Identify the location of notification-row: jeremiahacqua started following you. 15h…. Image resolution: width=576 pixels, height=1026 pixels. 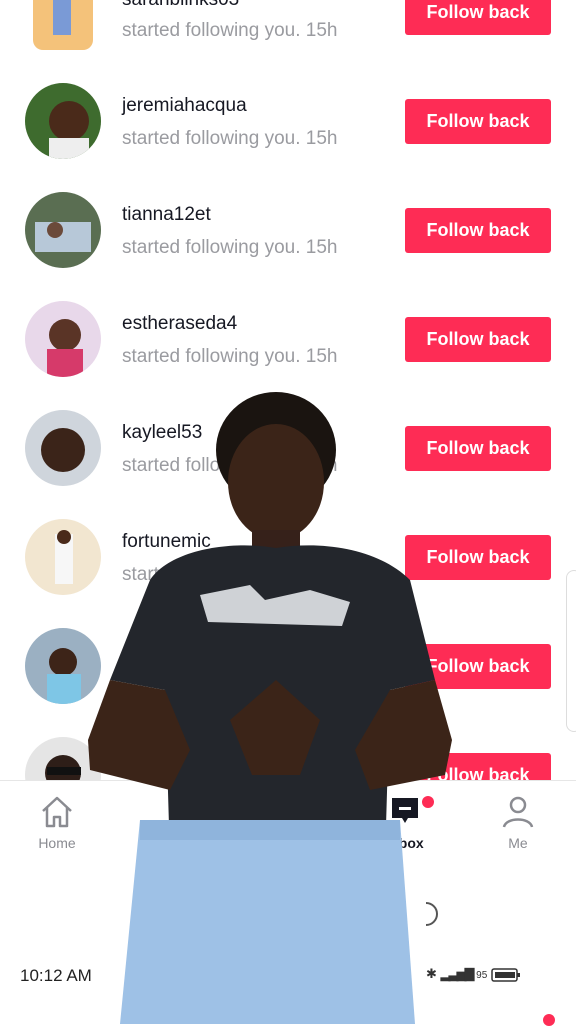
(288, 121).